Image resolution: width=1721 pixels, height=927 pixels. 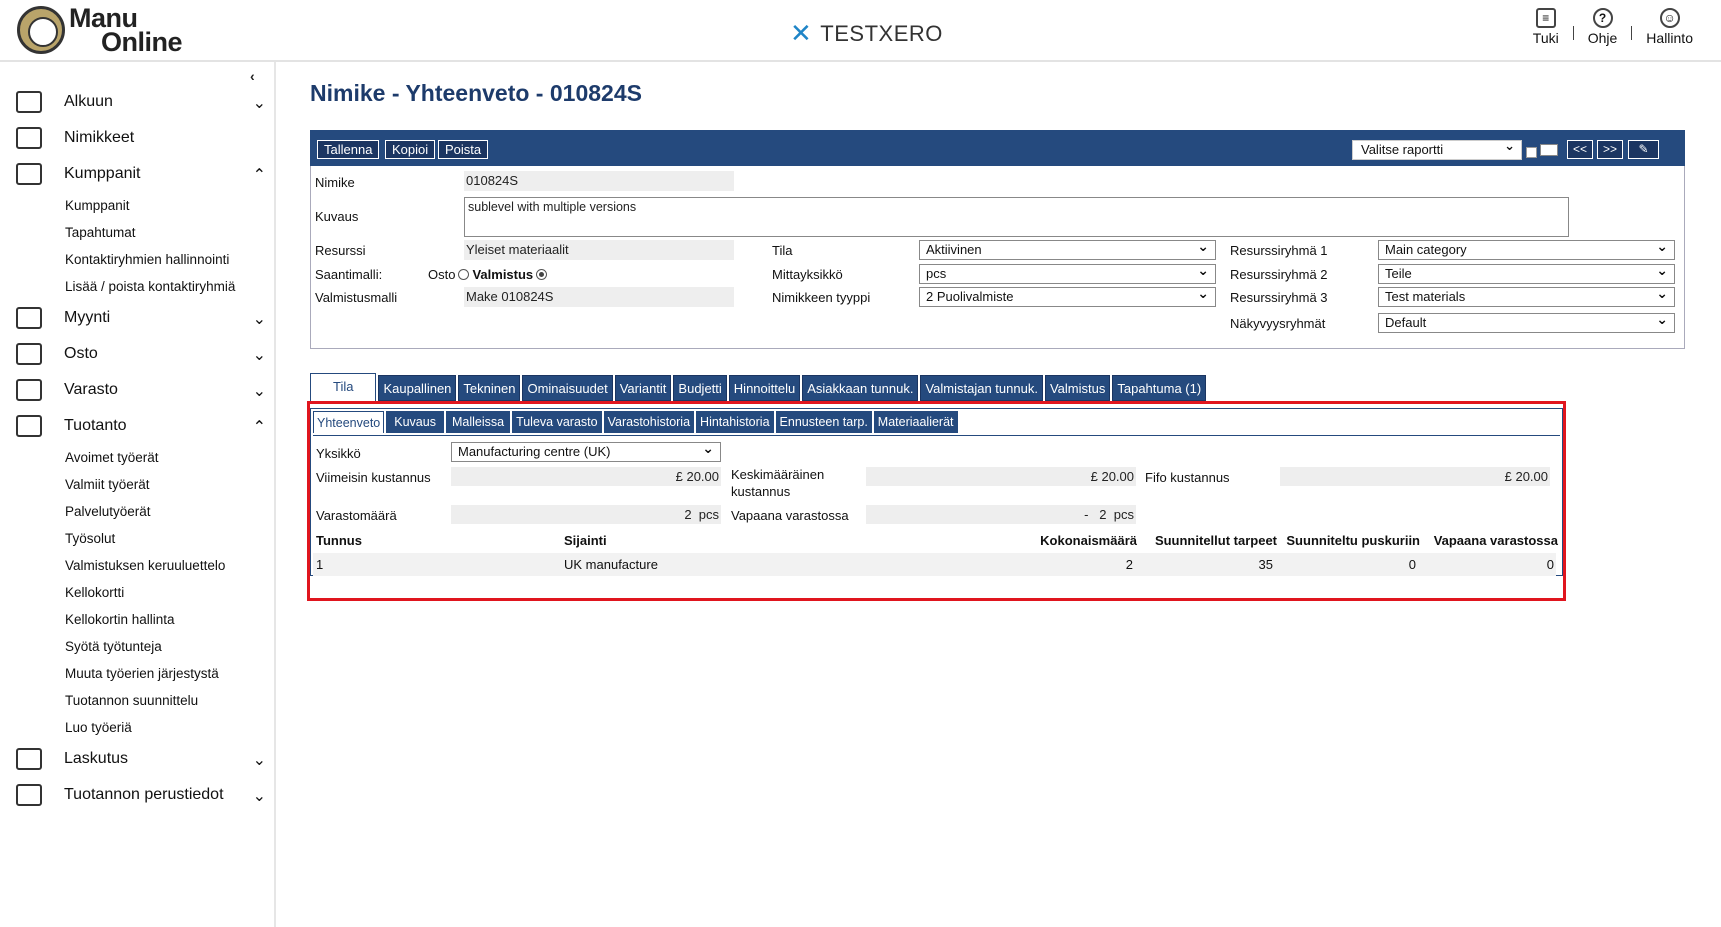 What do you see at coordinates (1643, 149) in the screenshot?
I see `attachment-button: ✎` at bounding box center [1643, 149].